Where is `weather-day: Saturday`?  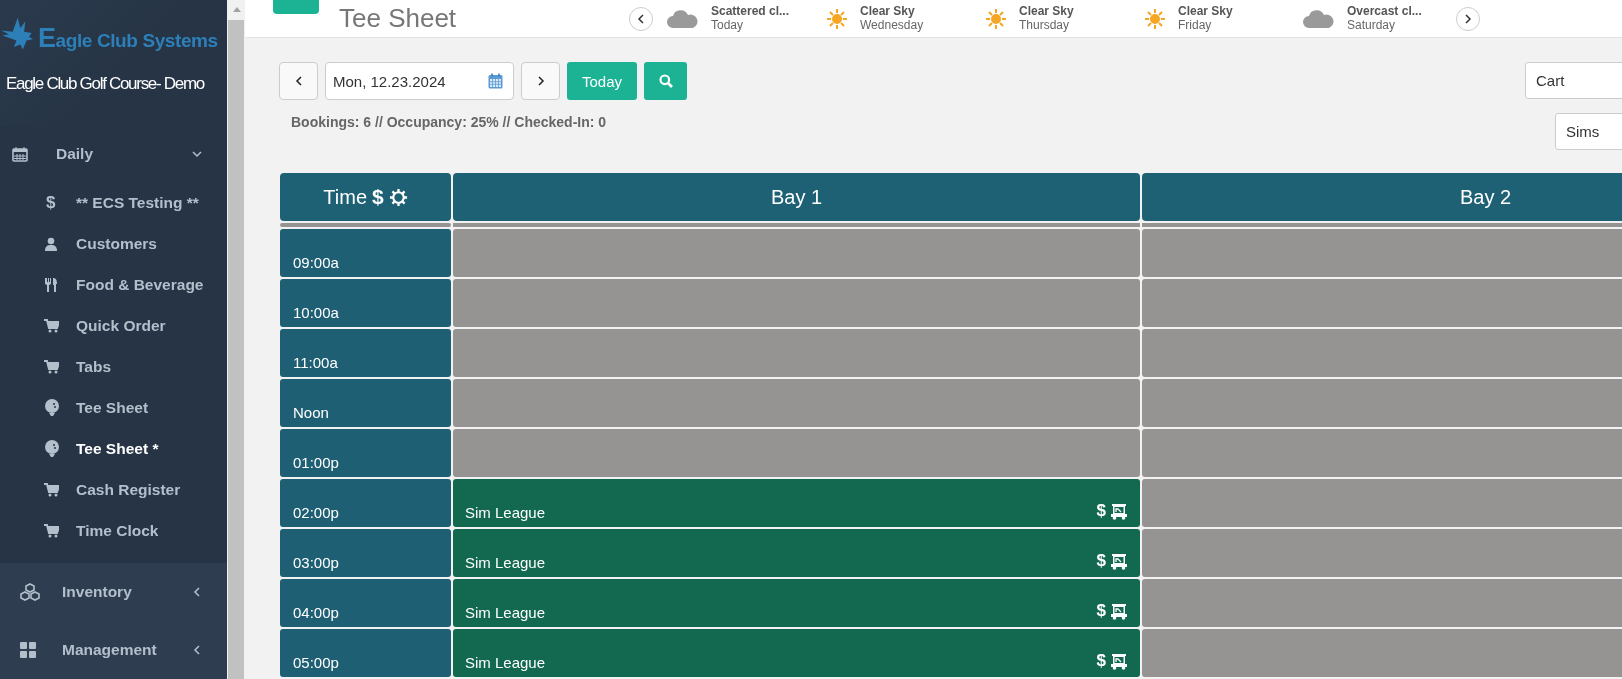
weather-day: Saturday is located at coordinates (1384, 25).